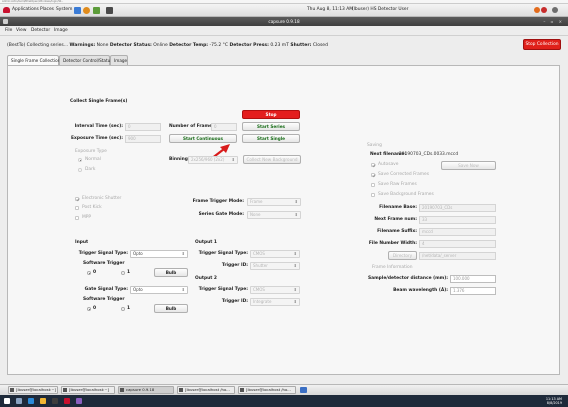 The width and height of the screenshot is (568, 407). I want to click on task-terminal-2: [lbuser@localhost:~], so click(88, 390).